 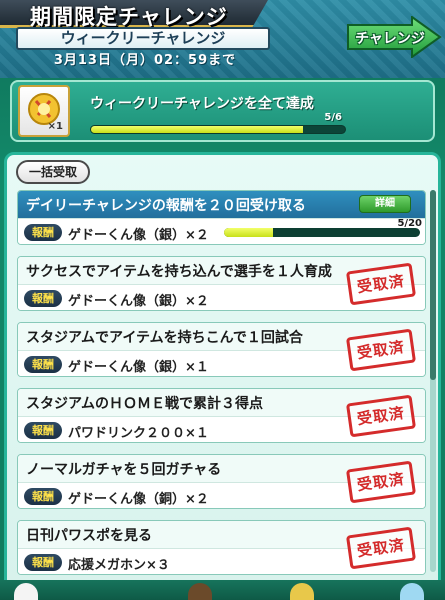 I want to click on menu-icon, so click(x=412, y=591).